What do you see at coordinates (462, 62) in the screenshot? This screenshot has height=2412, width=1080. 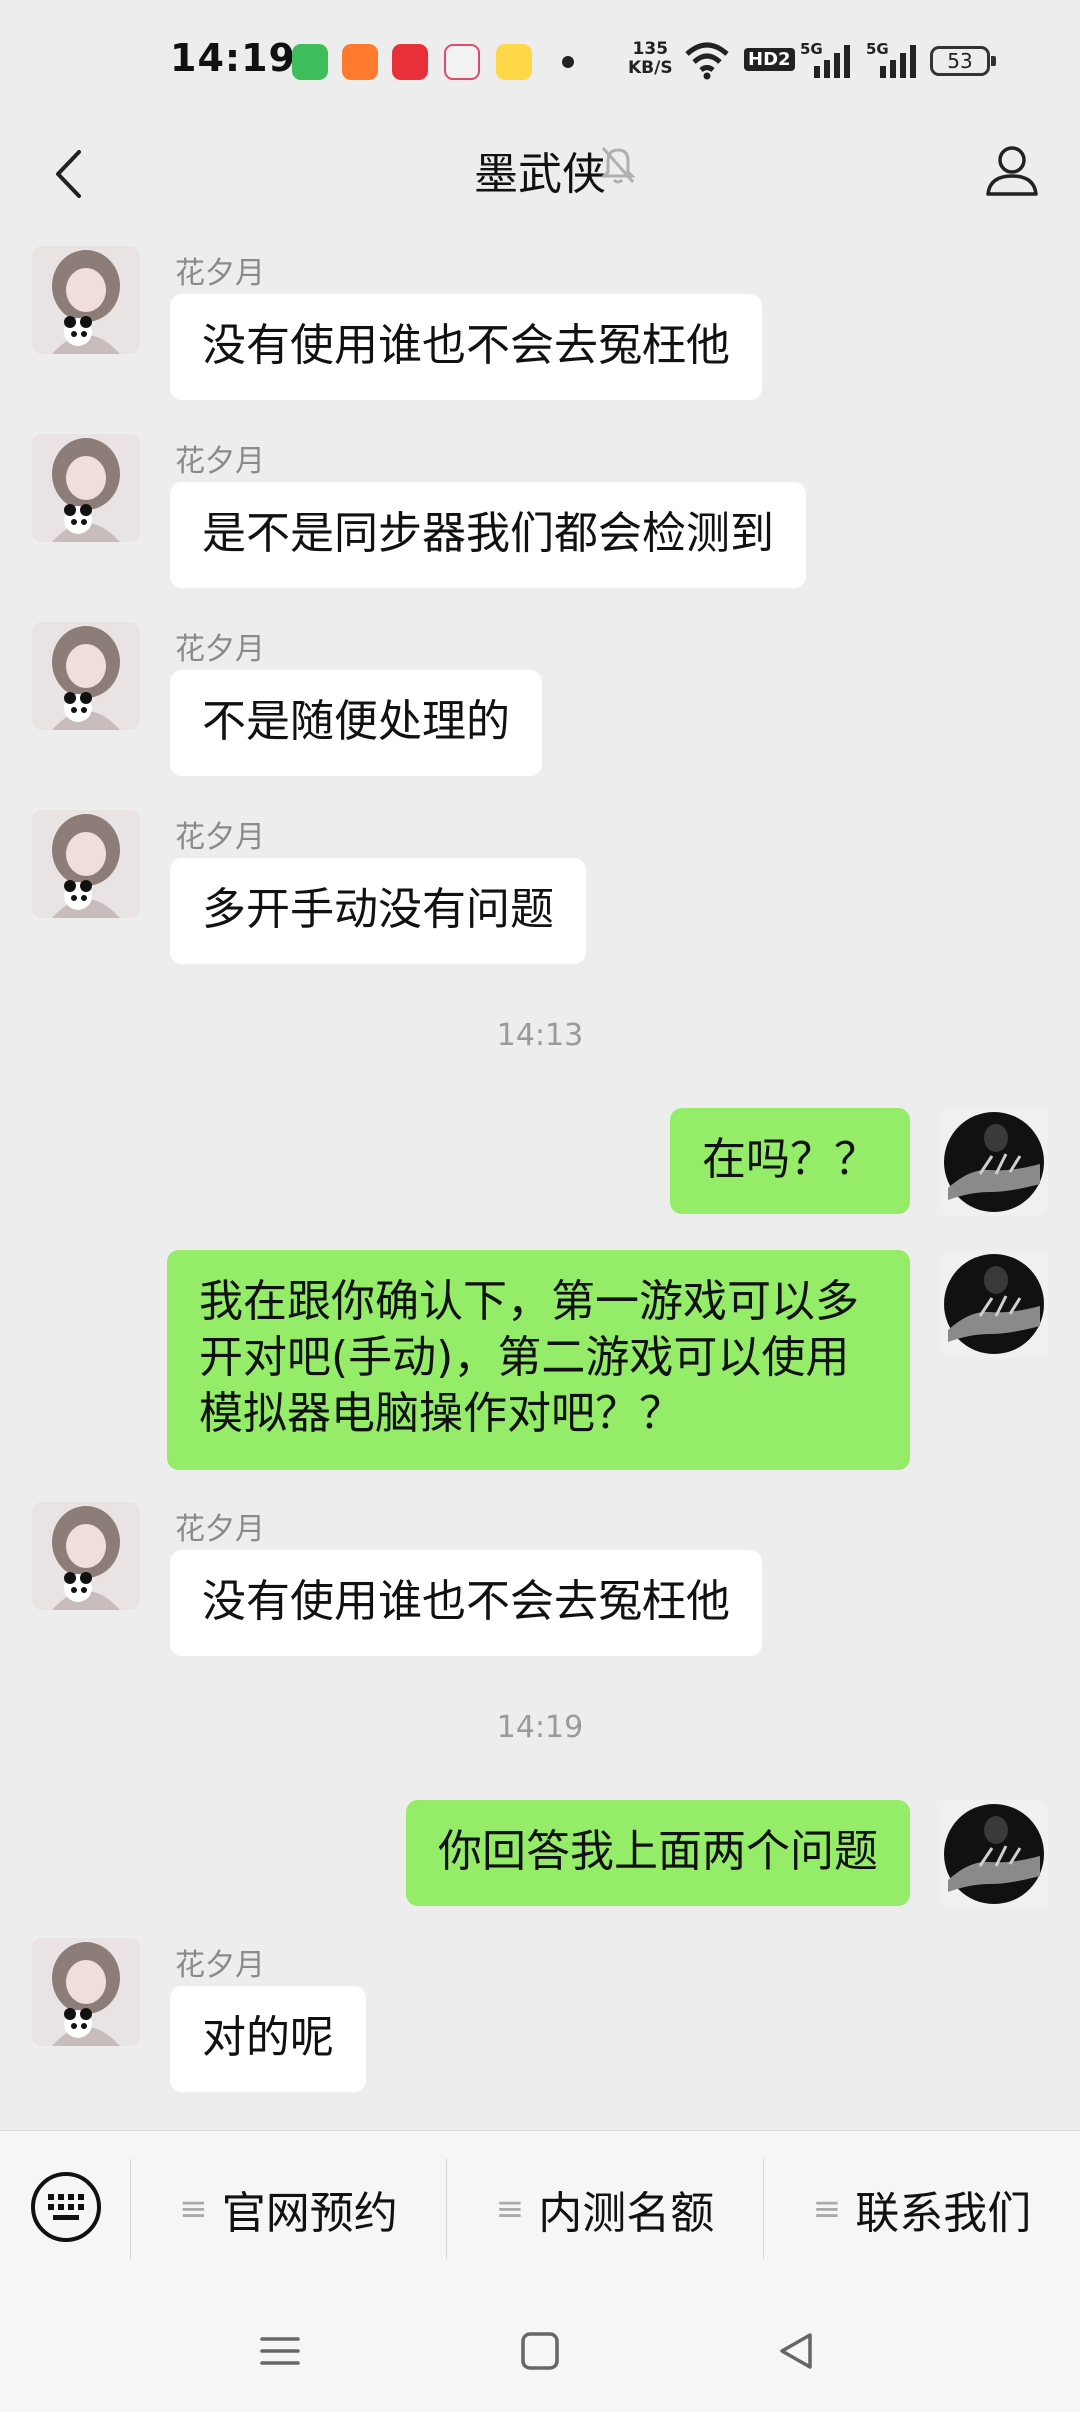 I see `video-app-icon` at bounding box center [462, 62].